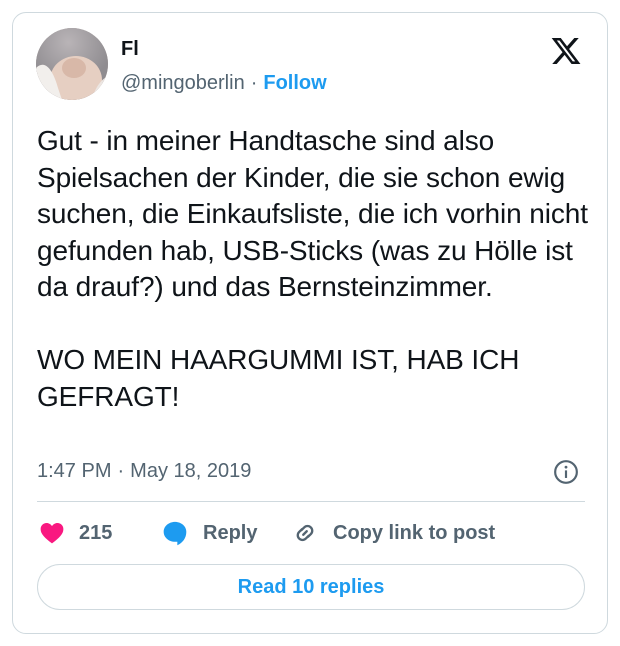 The height and width of the screenshot is (646, 620). I want to click on divider, so click(311, 501).